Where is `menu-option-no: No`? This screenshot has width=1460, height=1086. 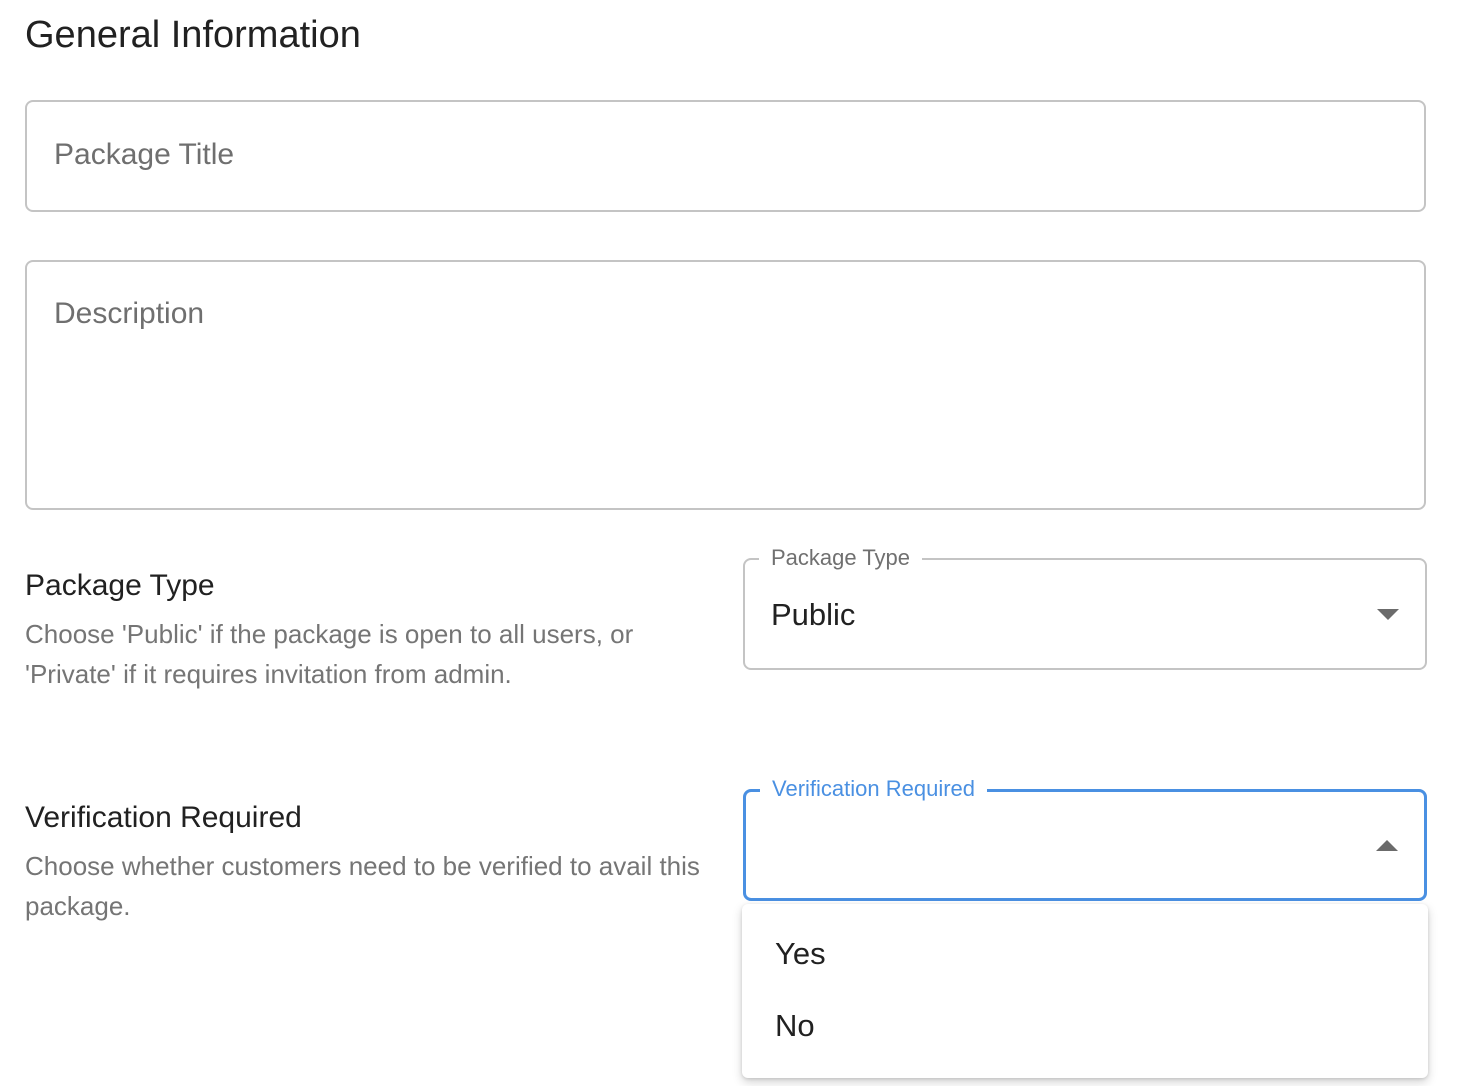 menu-option-no: No is located at coordinates (1085, 1026).